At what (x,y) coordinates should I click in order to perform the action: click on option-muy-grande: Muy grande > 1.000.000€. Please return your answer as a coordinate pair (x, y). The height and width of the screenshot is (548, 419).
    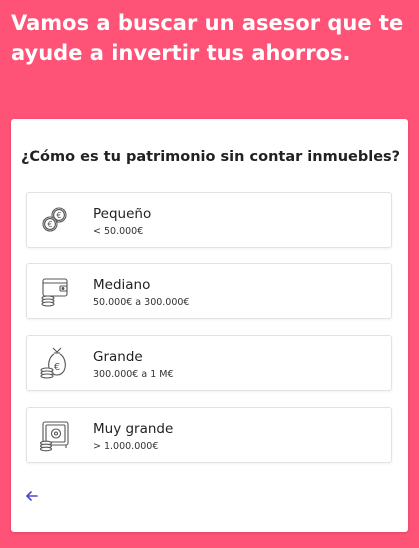
    Looking at the image, I should click on (209, 435).